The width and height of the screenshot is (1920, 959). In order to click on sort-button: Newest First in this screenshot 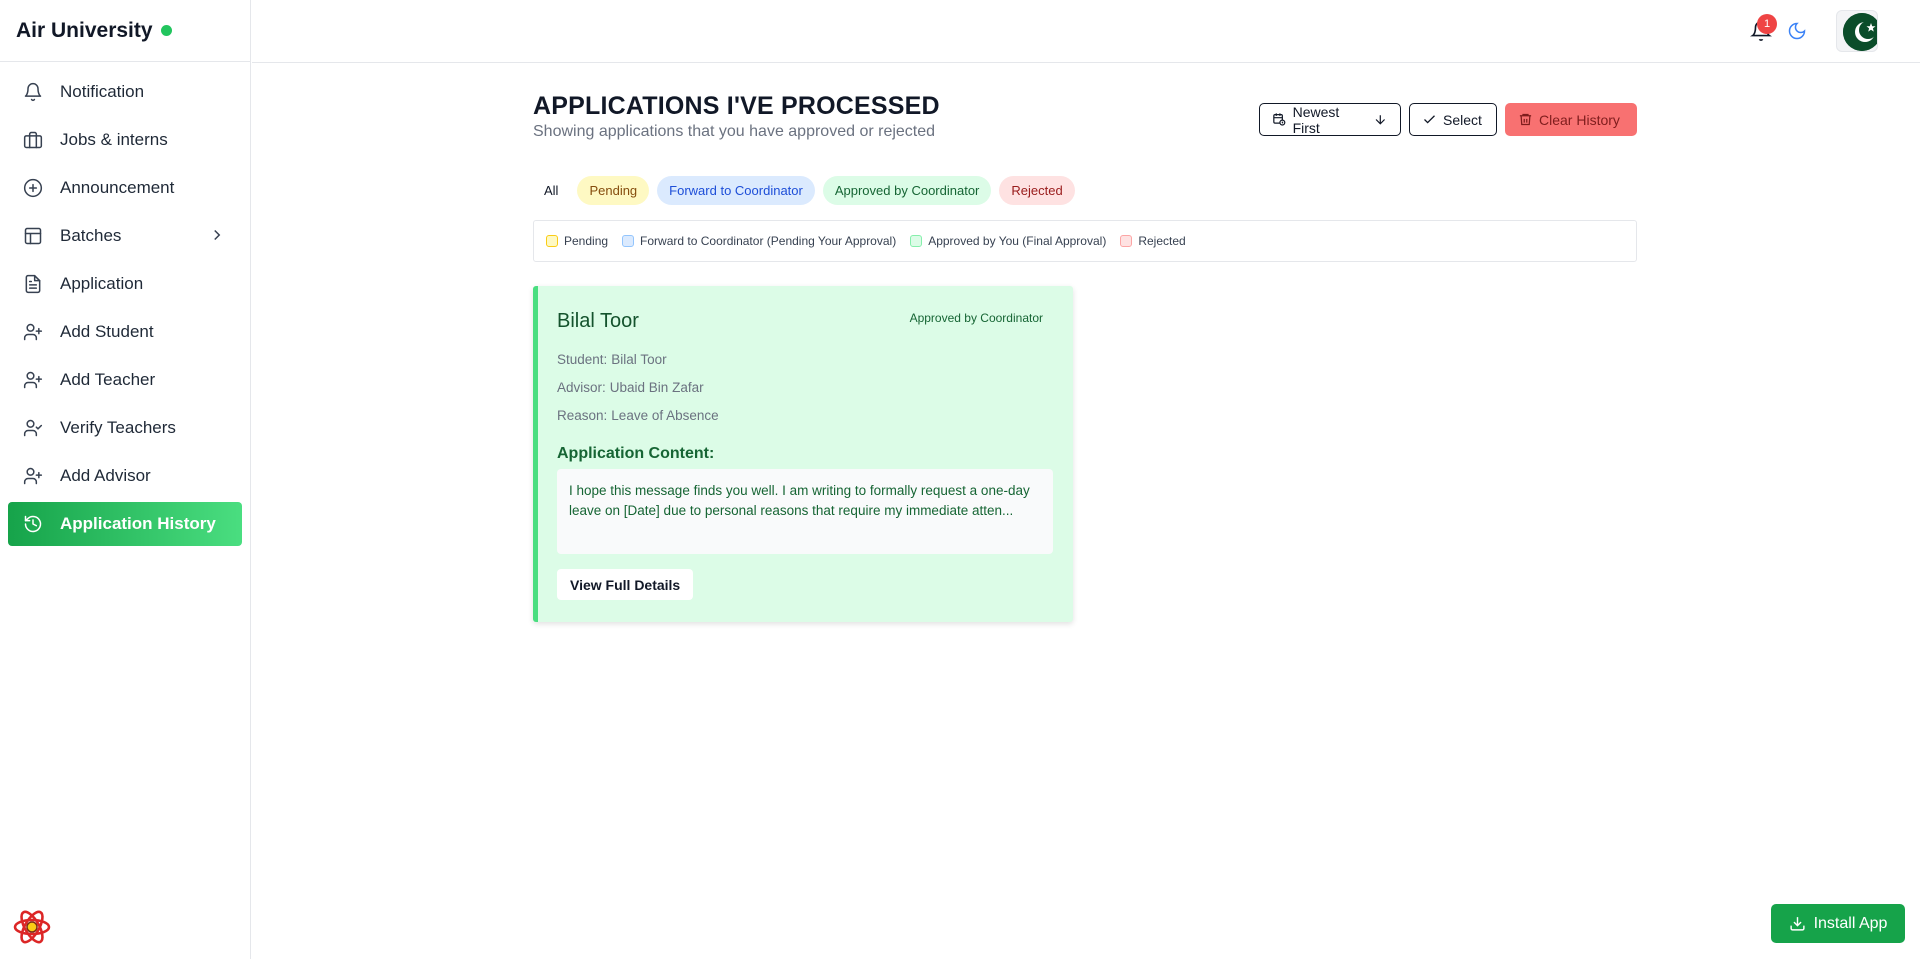, I will do `click(1330, 119)`.